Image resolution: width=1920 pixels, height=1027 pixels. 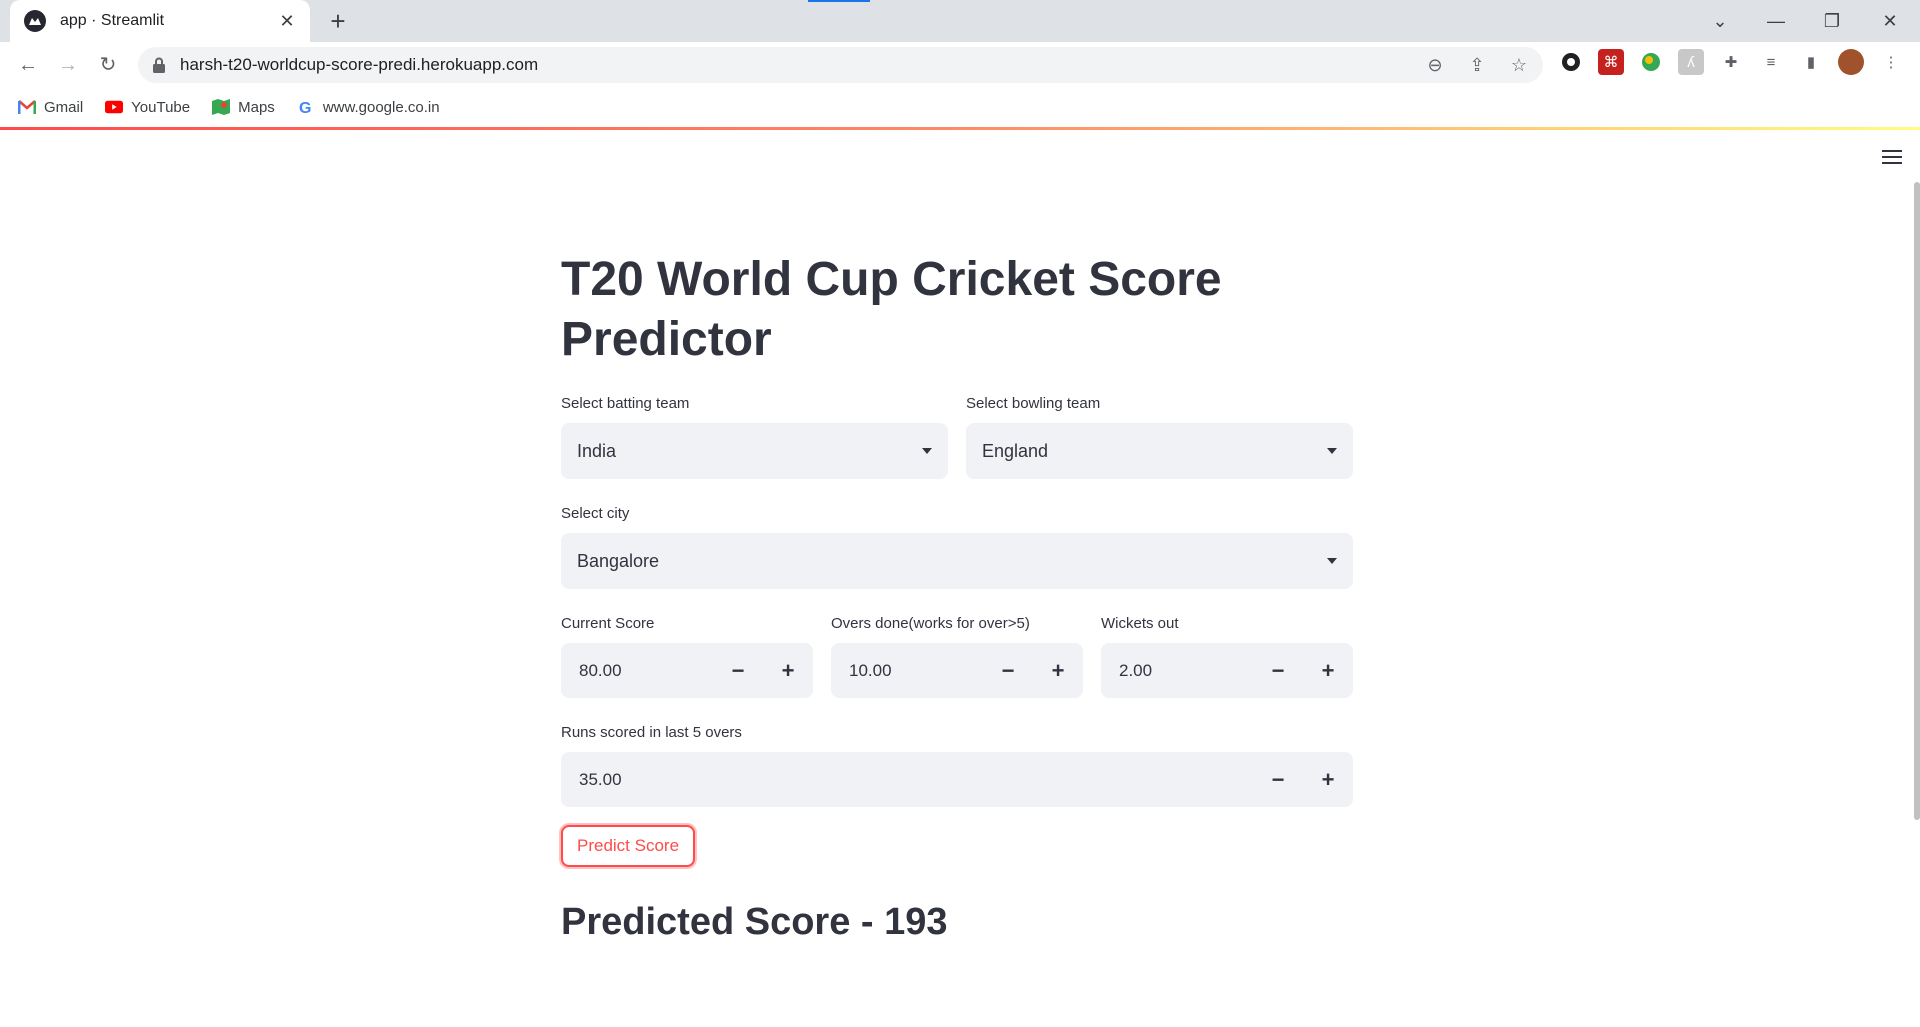 I want to click on bookmark-google: G www.google.co.in, so click(x=368, y=107).